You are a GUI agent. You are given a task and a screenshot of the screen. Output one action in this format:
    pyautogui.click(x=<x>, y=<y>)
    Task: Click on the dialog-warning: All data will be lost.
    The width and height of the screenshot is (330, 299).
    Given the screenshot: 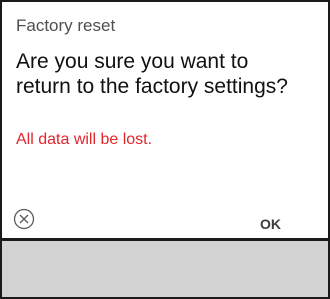 What is the action you would take?
    pyautogui.click(x=84, y=139)
    